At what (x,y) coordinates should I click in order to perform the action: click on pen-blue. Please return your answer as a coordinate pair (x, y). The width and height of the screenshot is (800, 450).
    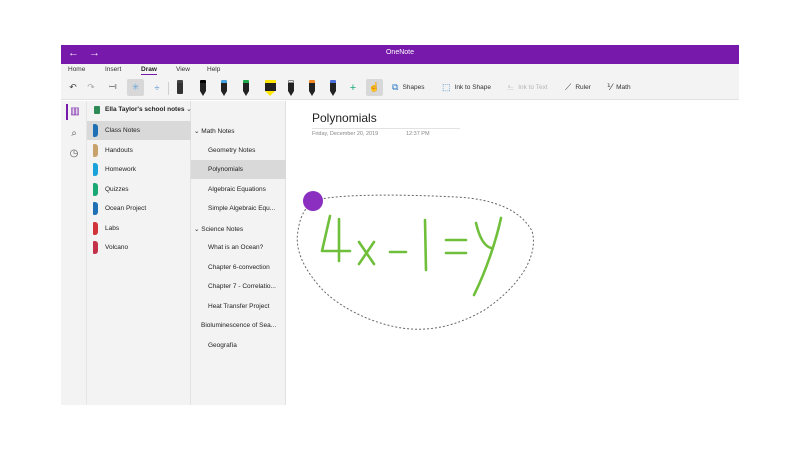
    Looking at the image, I should click on (333, 88).